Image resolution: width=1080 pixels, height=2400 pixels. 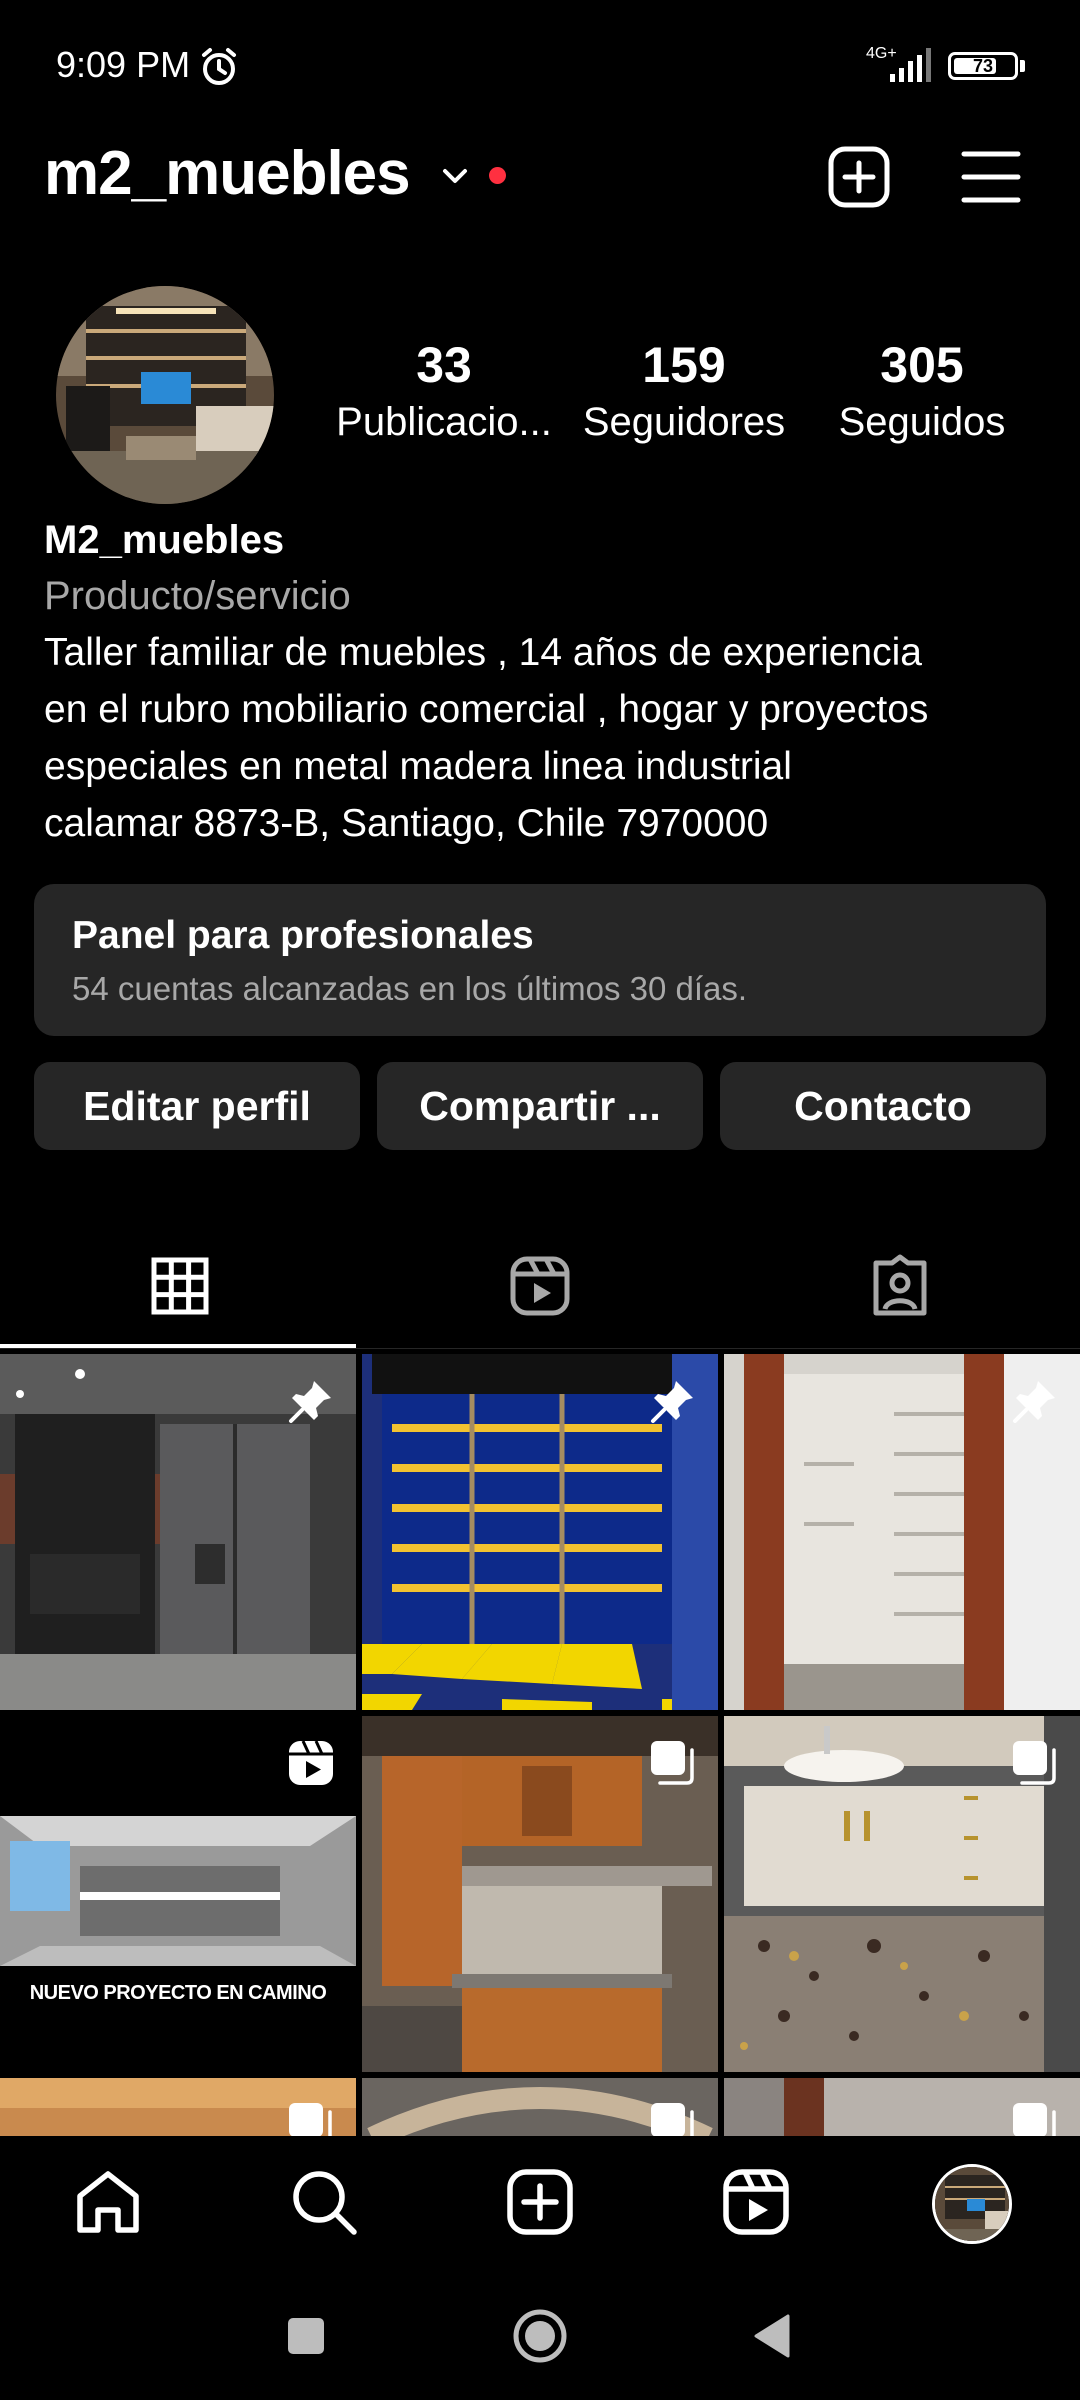 What do you see at coordinates (123, 64) in the screenshot?
I see `status-time: 9:09 PM` at bounding box center [123, 64].